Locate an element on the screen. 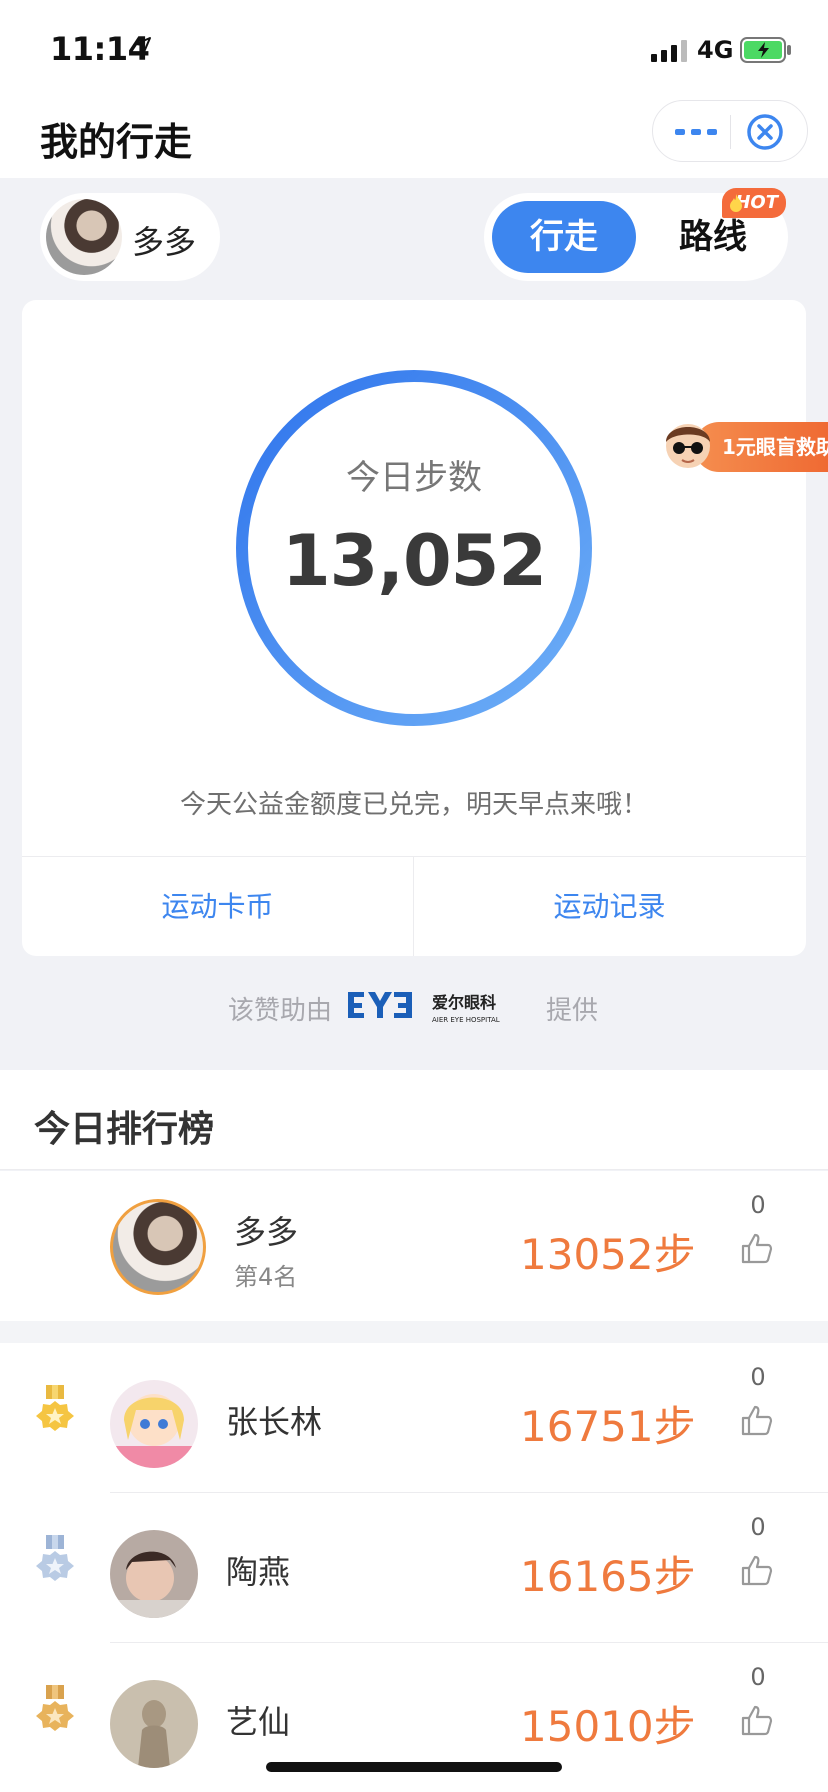 Image resolution: width=828 pixels, height=1792 pixels. home-indicator is located at coordinates (414, 1767).